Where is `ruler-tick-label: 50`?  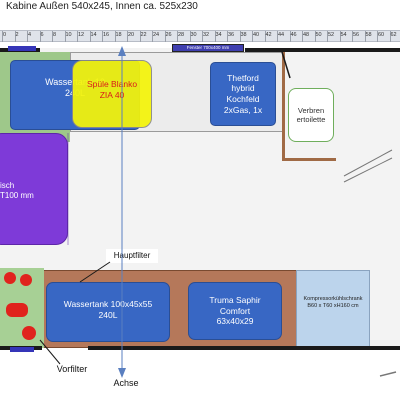
ruler-tick-label: 50 is located at coordinates (318, 35).